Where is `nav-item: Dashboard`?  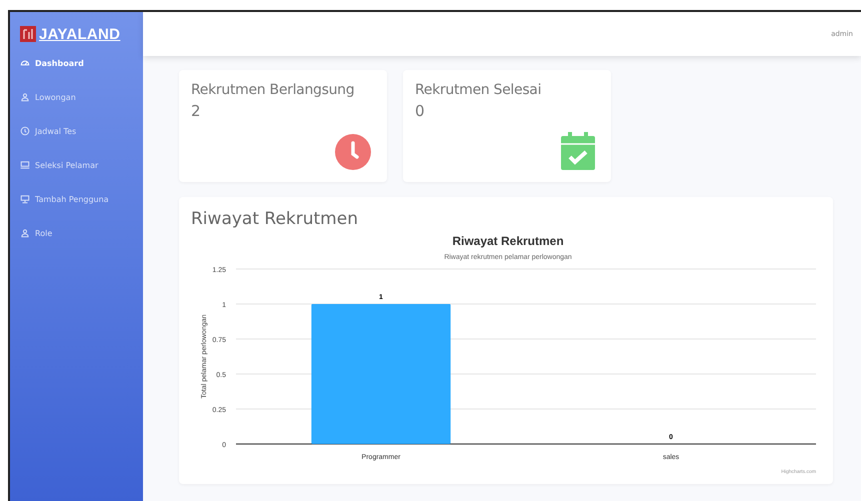 nav-item: Dashboard is located at coordinates (76, 63).